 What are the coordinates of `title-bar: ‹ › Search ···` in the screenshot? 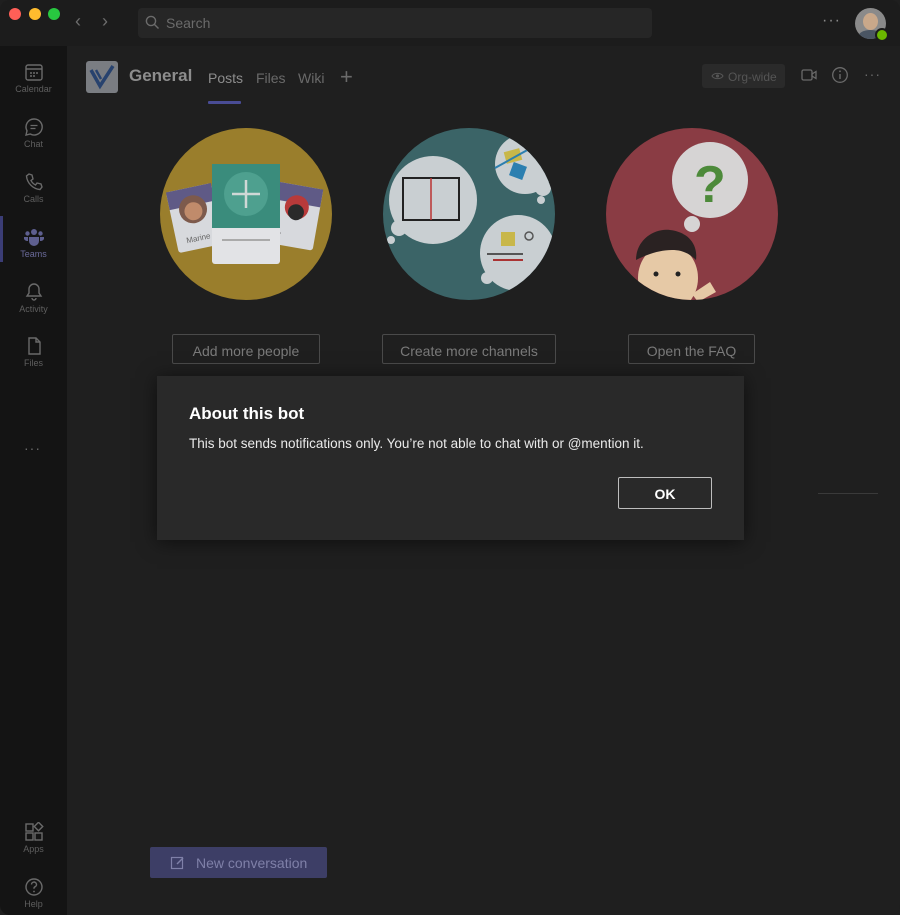 It's located at (450, 23).